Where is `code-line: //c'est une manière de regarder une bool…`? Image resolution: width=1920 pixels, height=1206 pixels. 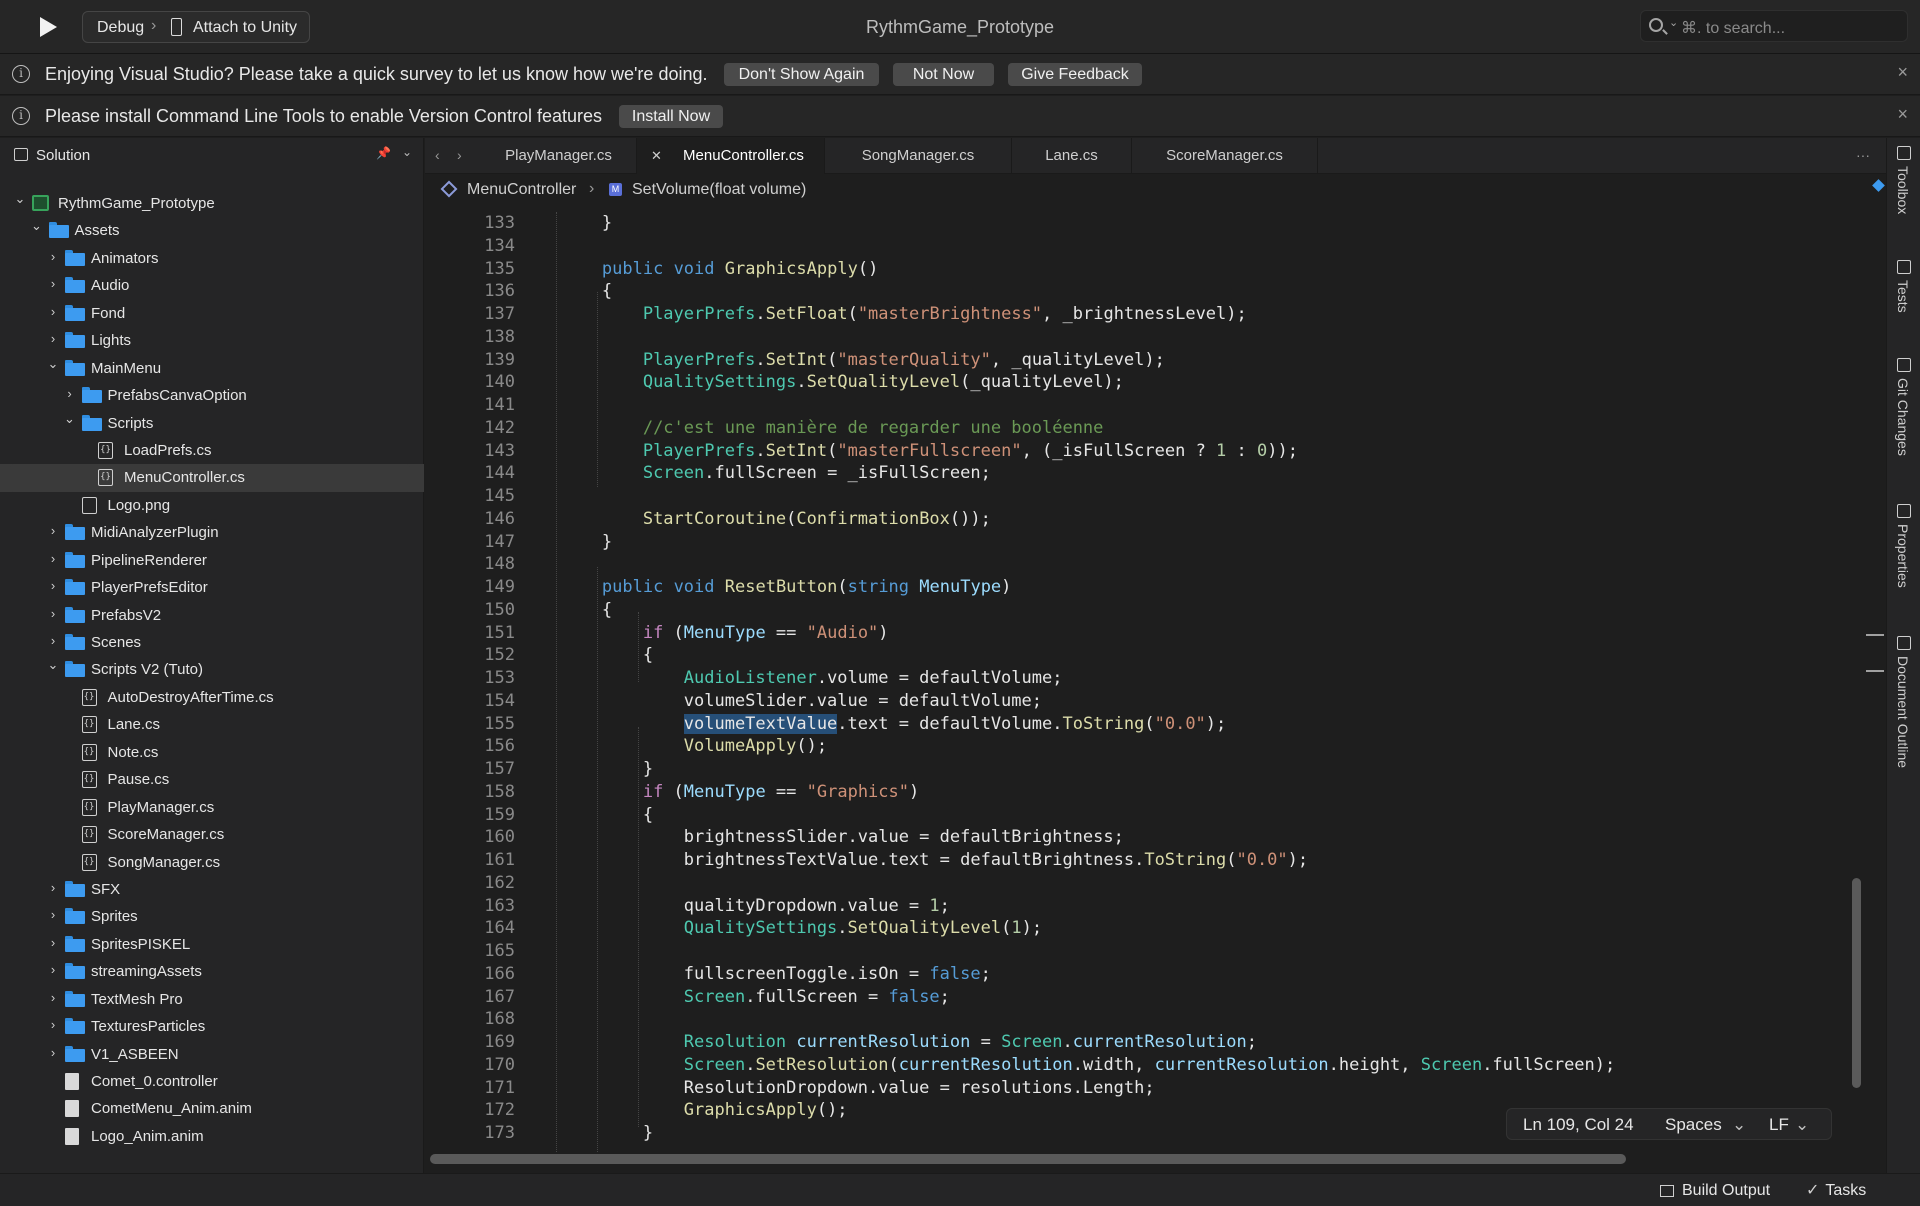
code-line: //c'est une manière de regarder une bool… is located at coordinates (812, 428).